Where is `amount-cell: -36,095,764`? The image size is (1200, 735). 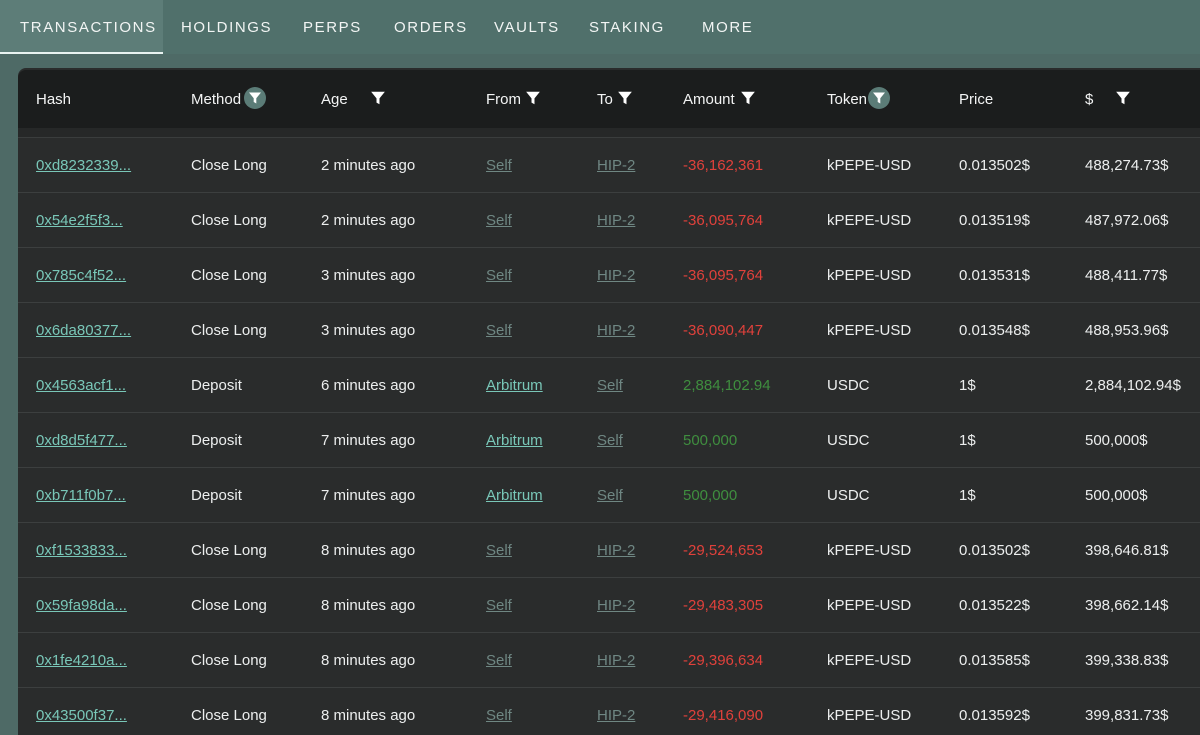
amount-cell: -36,095,764 is located at coordinates (723, 275).